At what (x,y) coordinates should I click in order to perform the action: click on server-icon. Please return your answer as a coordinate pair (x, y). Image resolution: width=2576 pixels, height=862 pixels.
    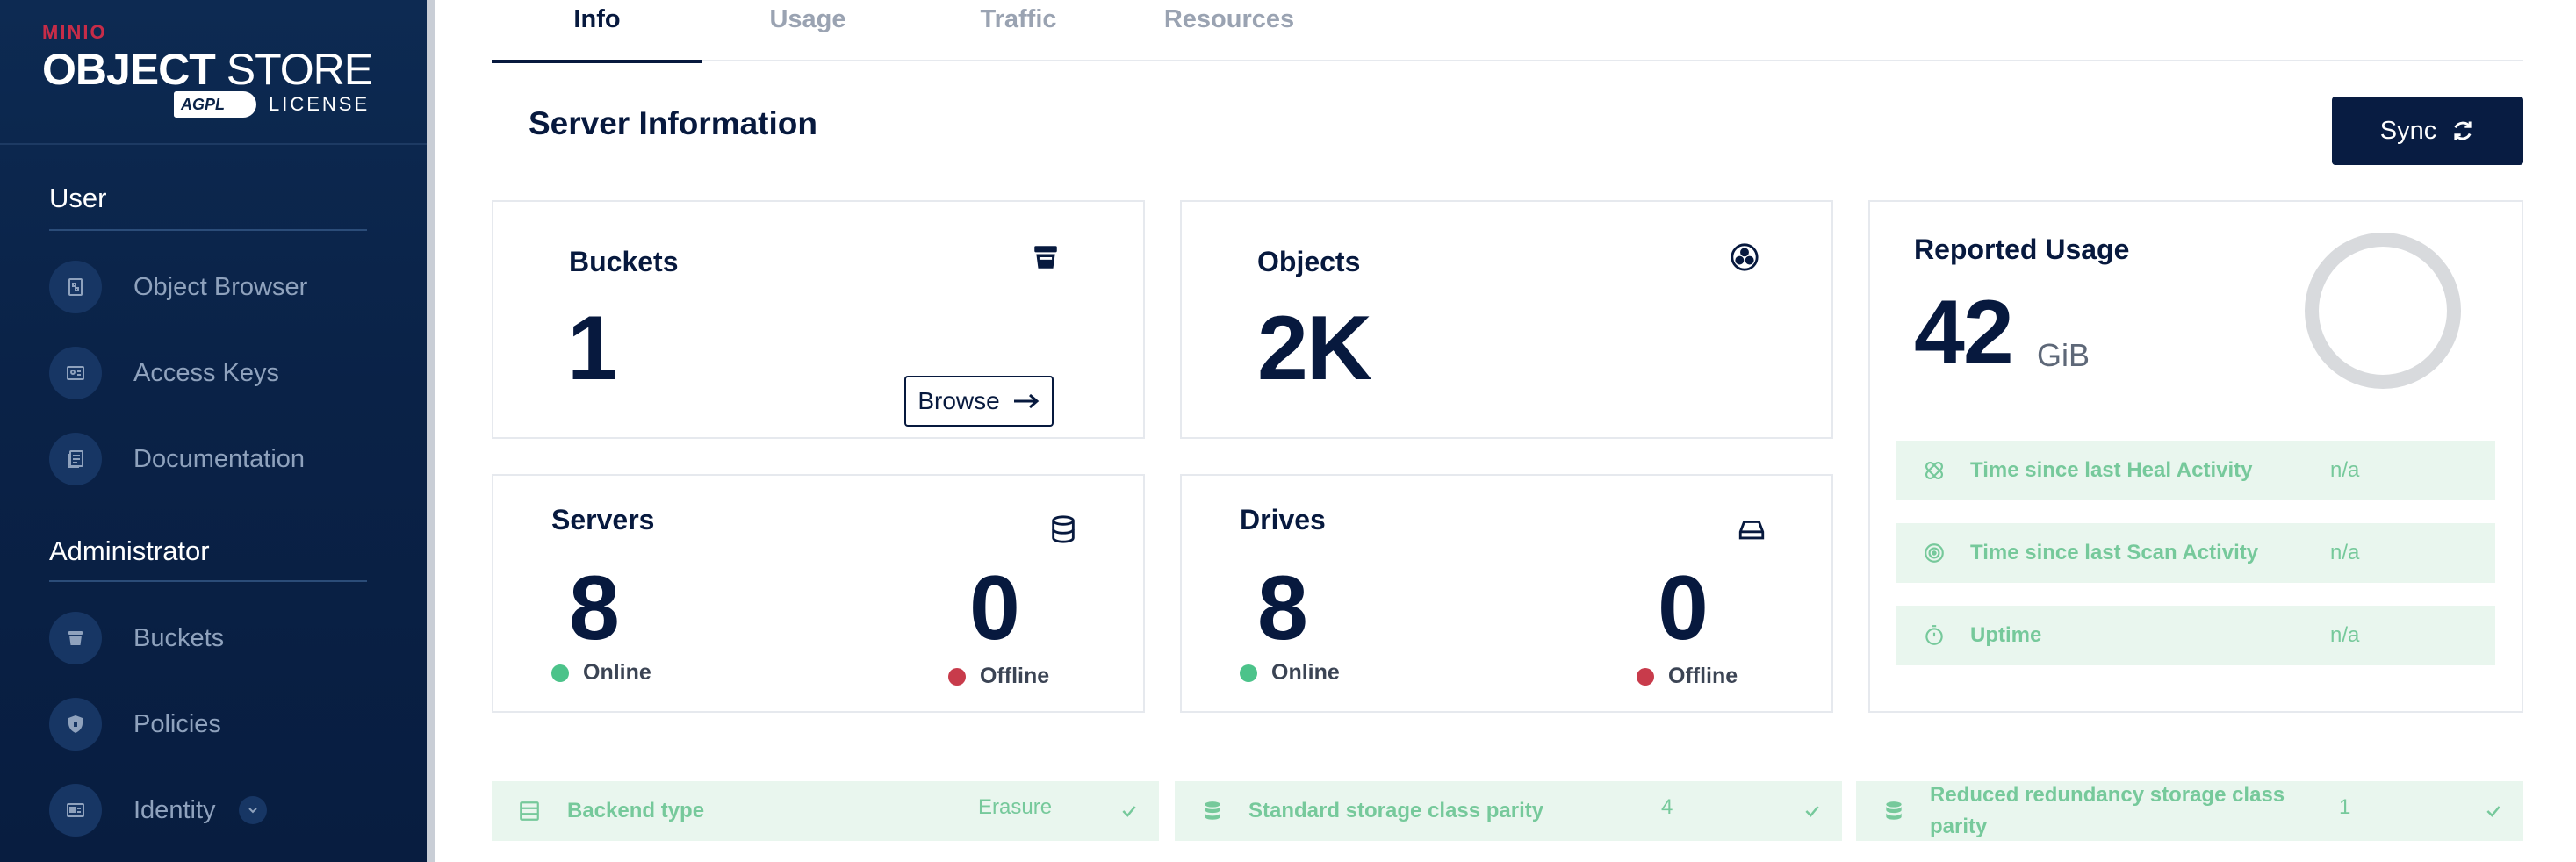
    Looking at the image, I should click on (1063, 529).